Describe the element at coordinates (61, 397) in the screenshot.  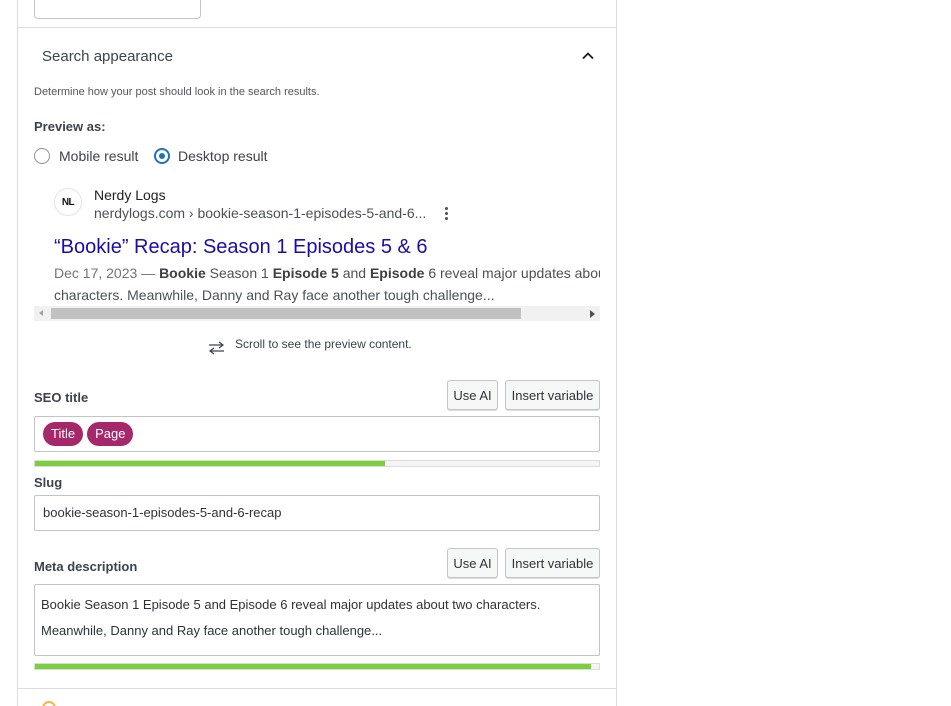
I see `seo-title-label: SEO title` at that location.